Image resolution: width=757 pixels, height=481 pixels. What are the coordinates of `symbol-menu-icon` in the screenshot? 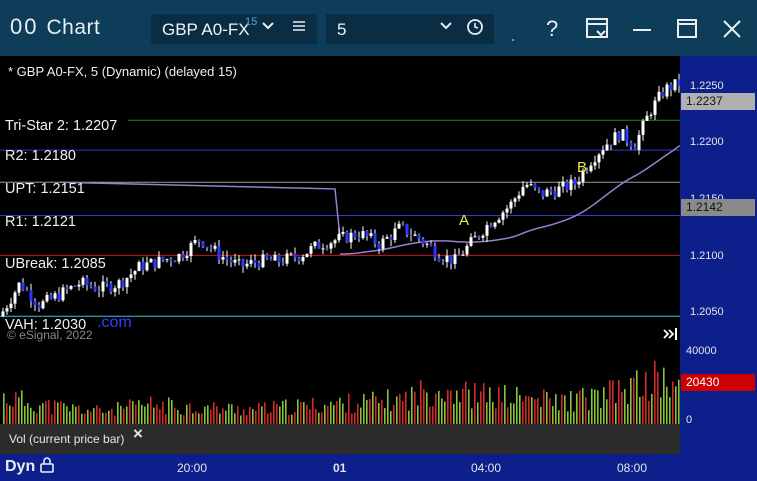 It's located at (299, 27).